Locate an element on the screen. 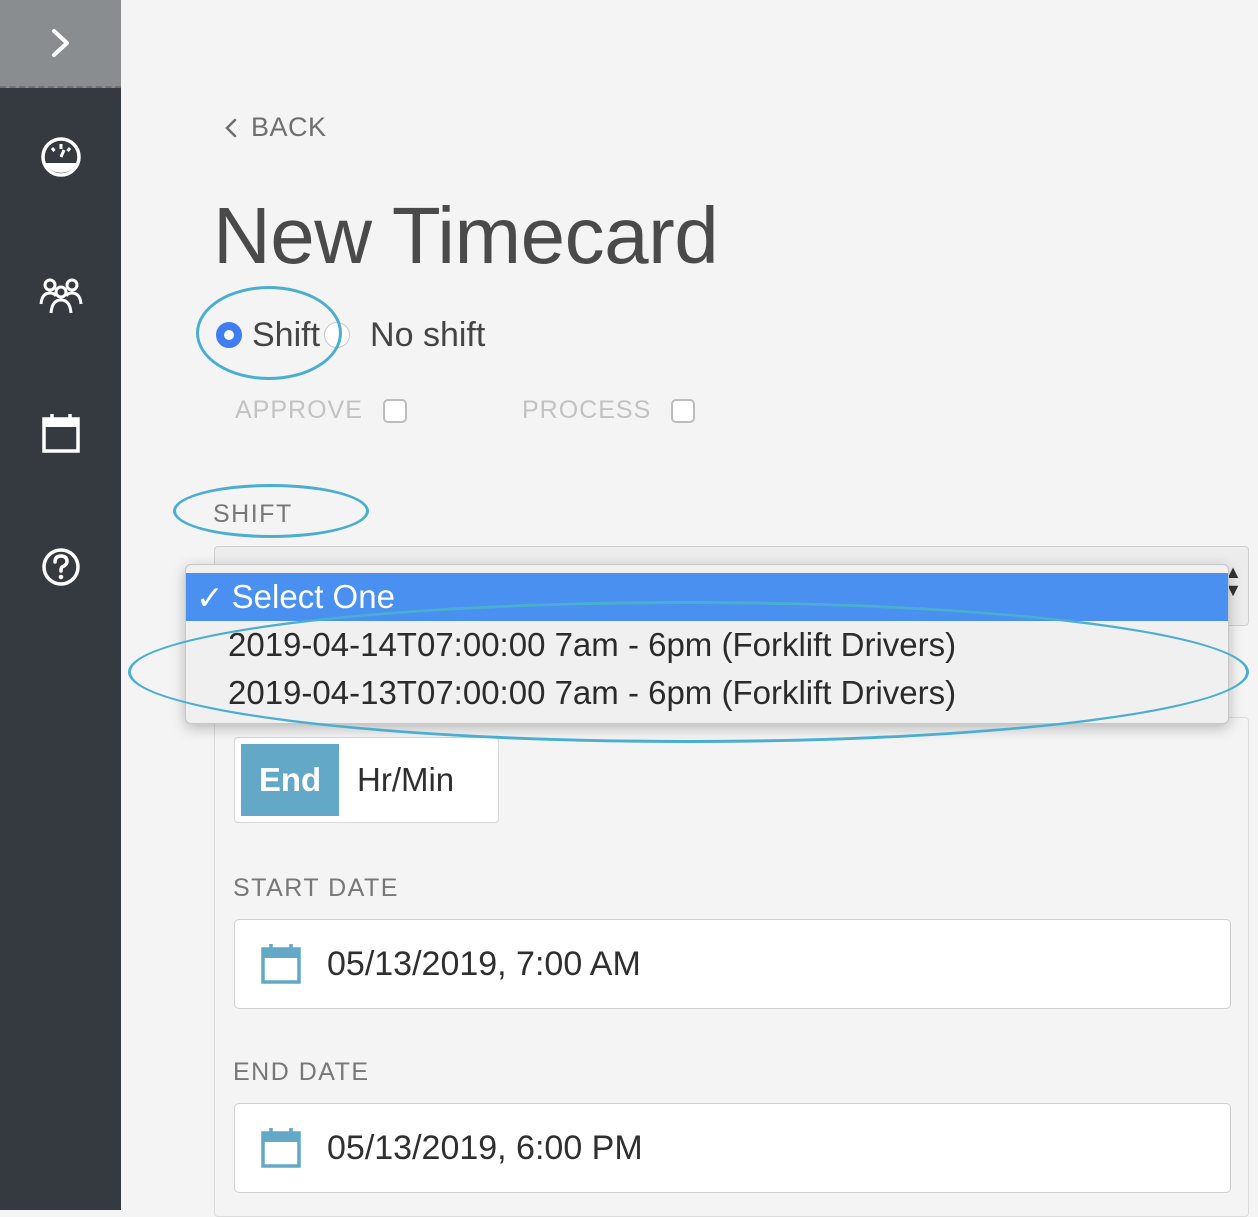 This screenshot has height=1217, width=1258. shift-radio-label: Shift is located at coordinates (286, 335).